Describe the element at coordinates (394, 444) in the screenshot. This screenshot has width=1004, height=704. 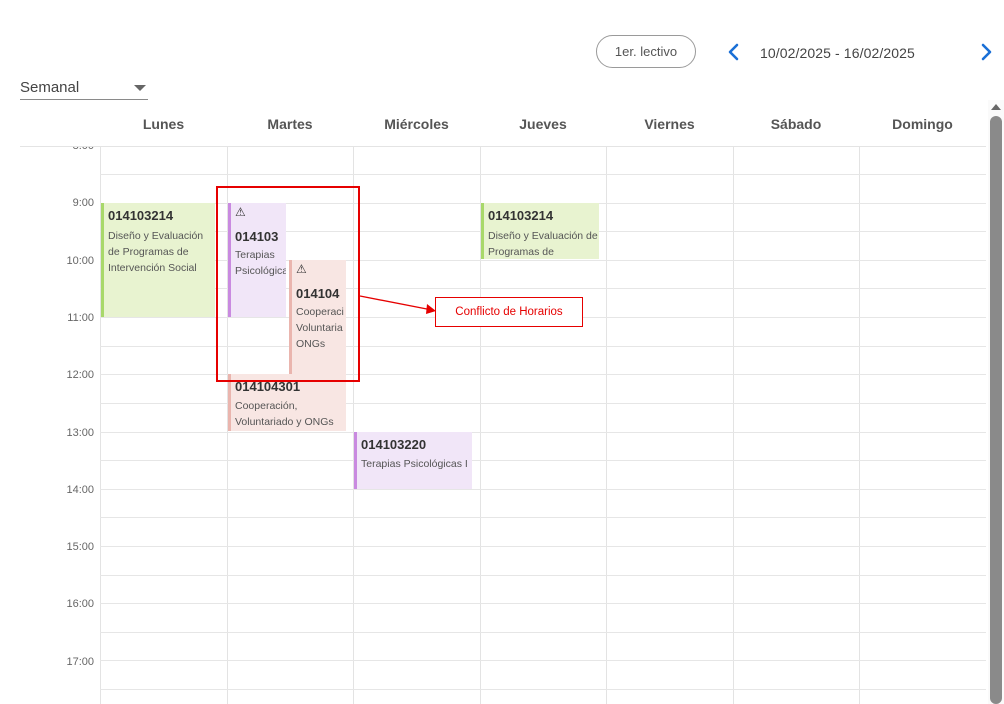
I see `event-code: 014103220` at that location.